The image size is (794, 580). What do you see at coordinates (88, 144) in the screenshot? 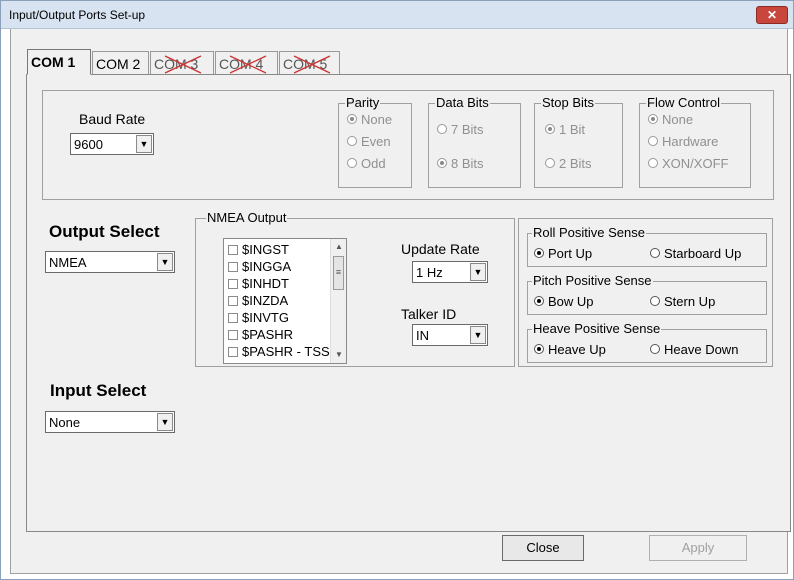
I see `baud-rate-value: 9600` at bounding box center [88, 144].